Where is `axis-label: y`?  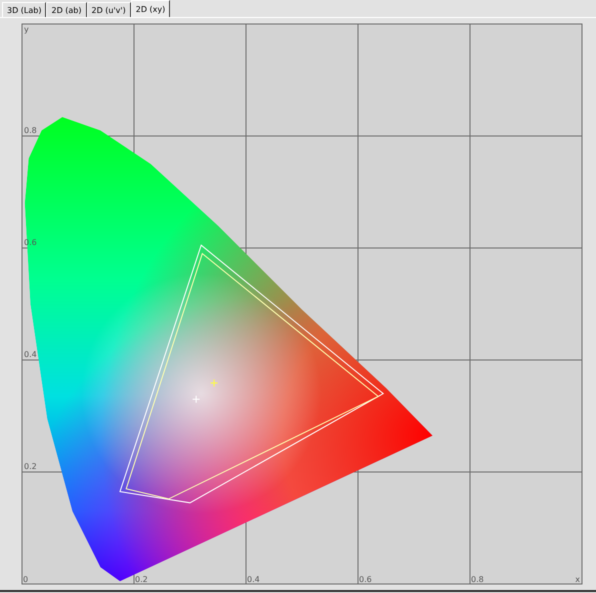
axis-label: y is located at coordinates (26, 29).